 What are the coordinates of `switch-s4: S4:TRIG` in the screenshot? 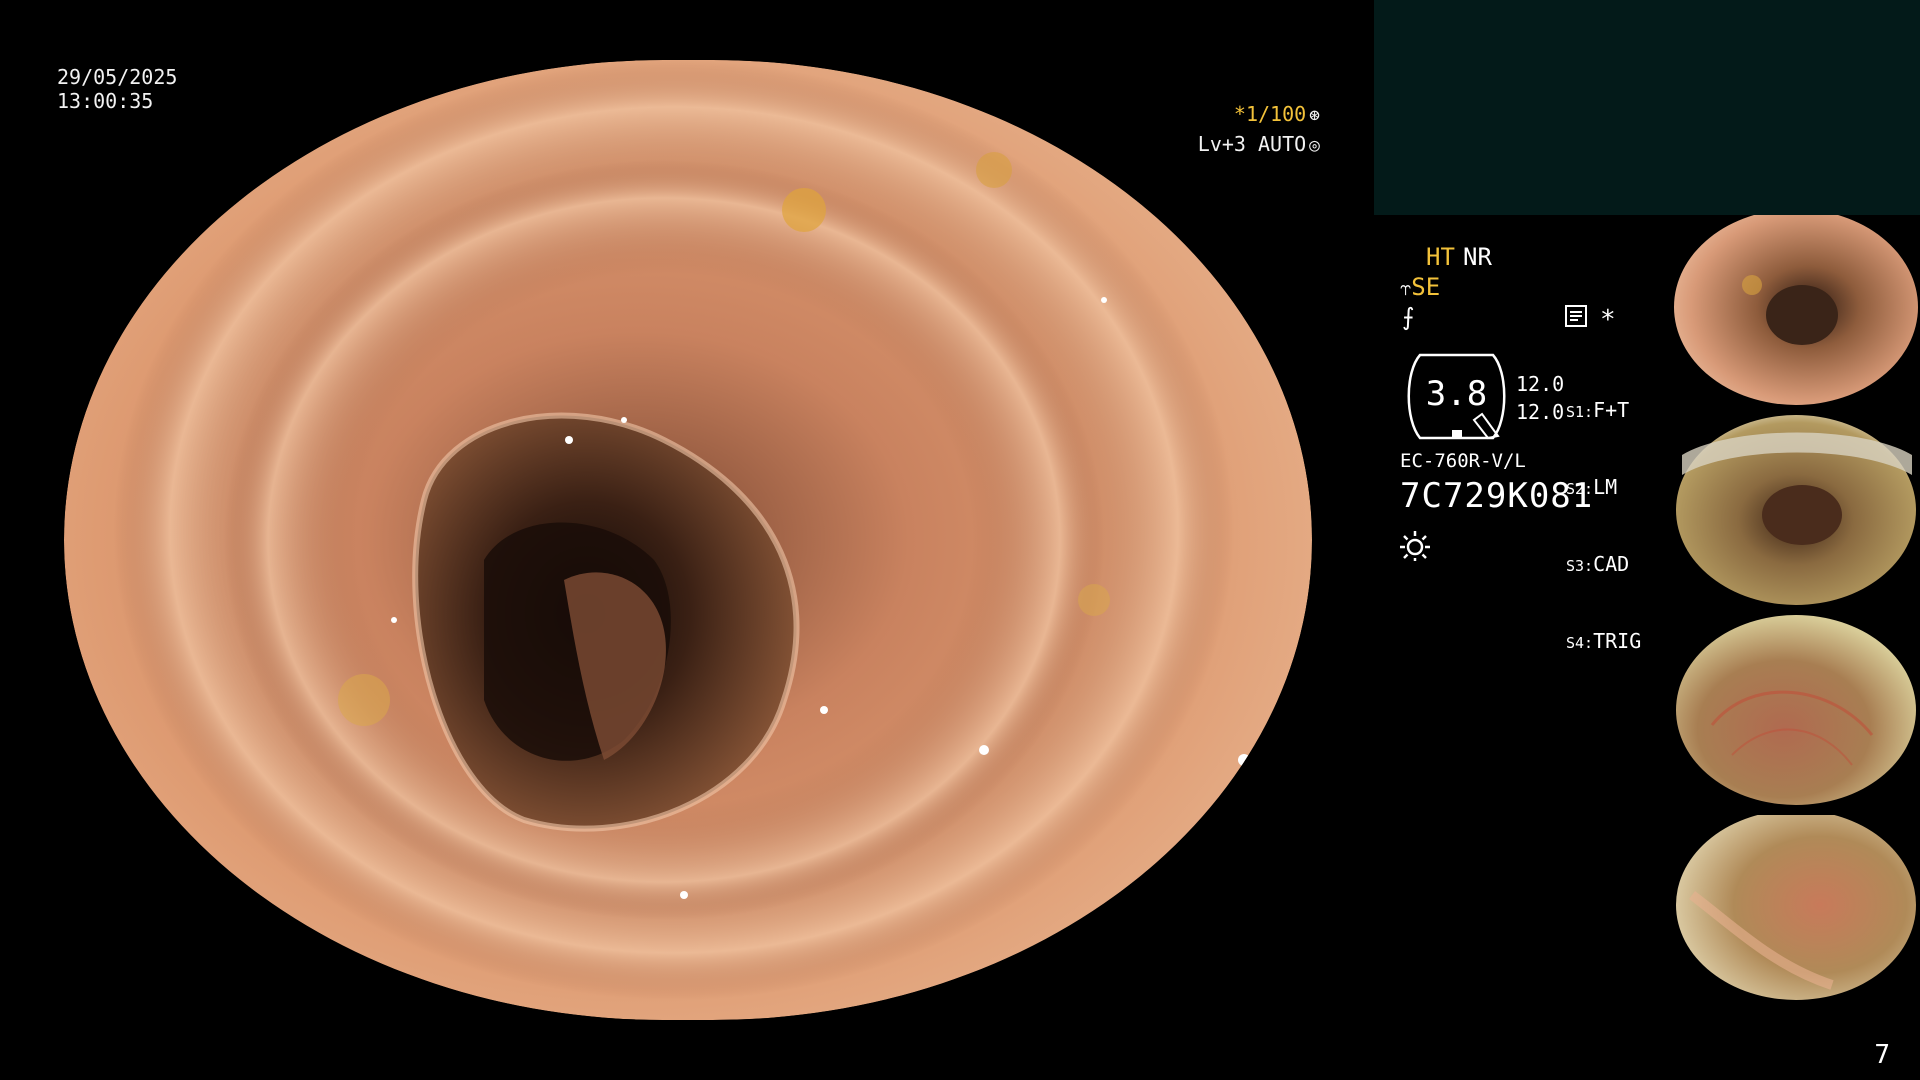 It's located at (1604, 641).